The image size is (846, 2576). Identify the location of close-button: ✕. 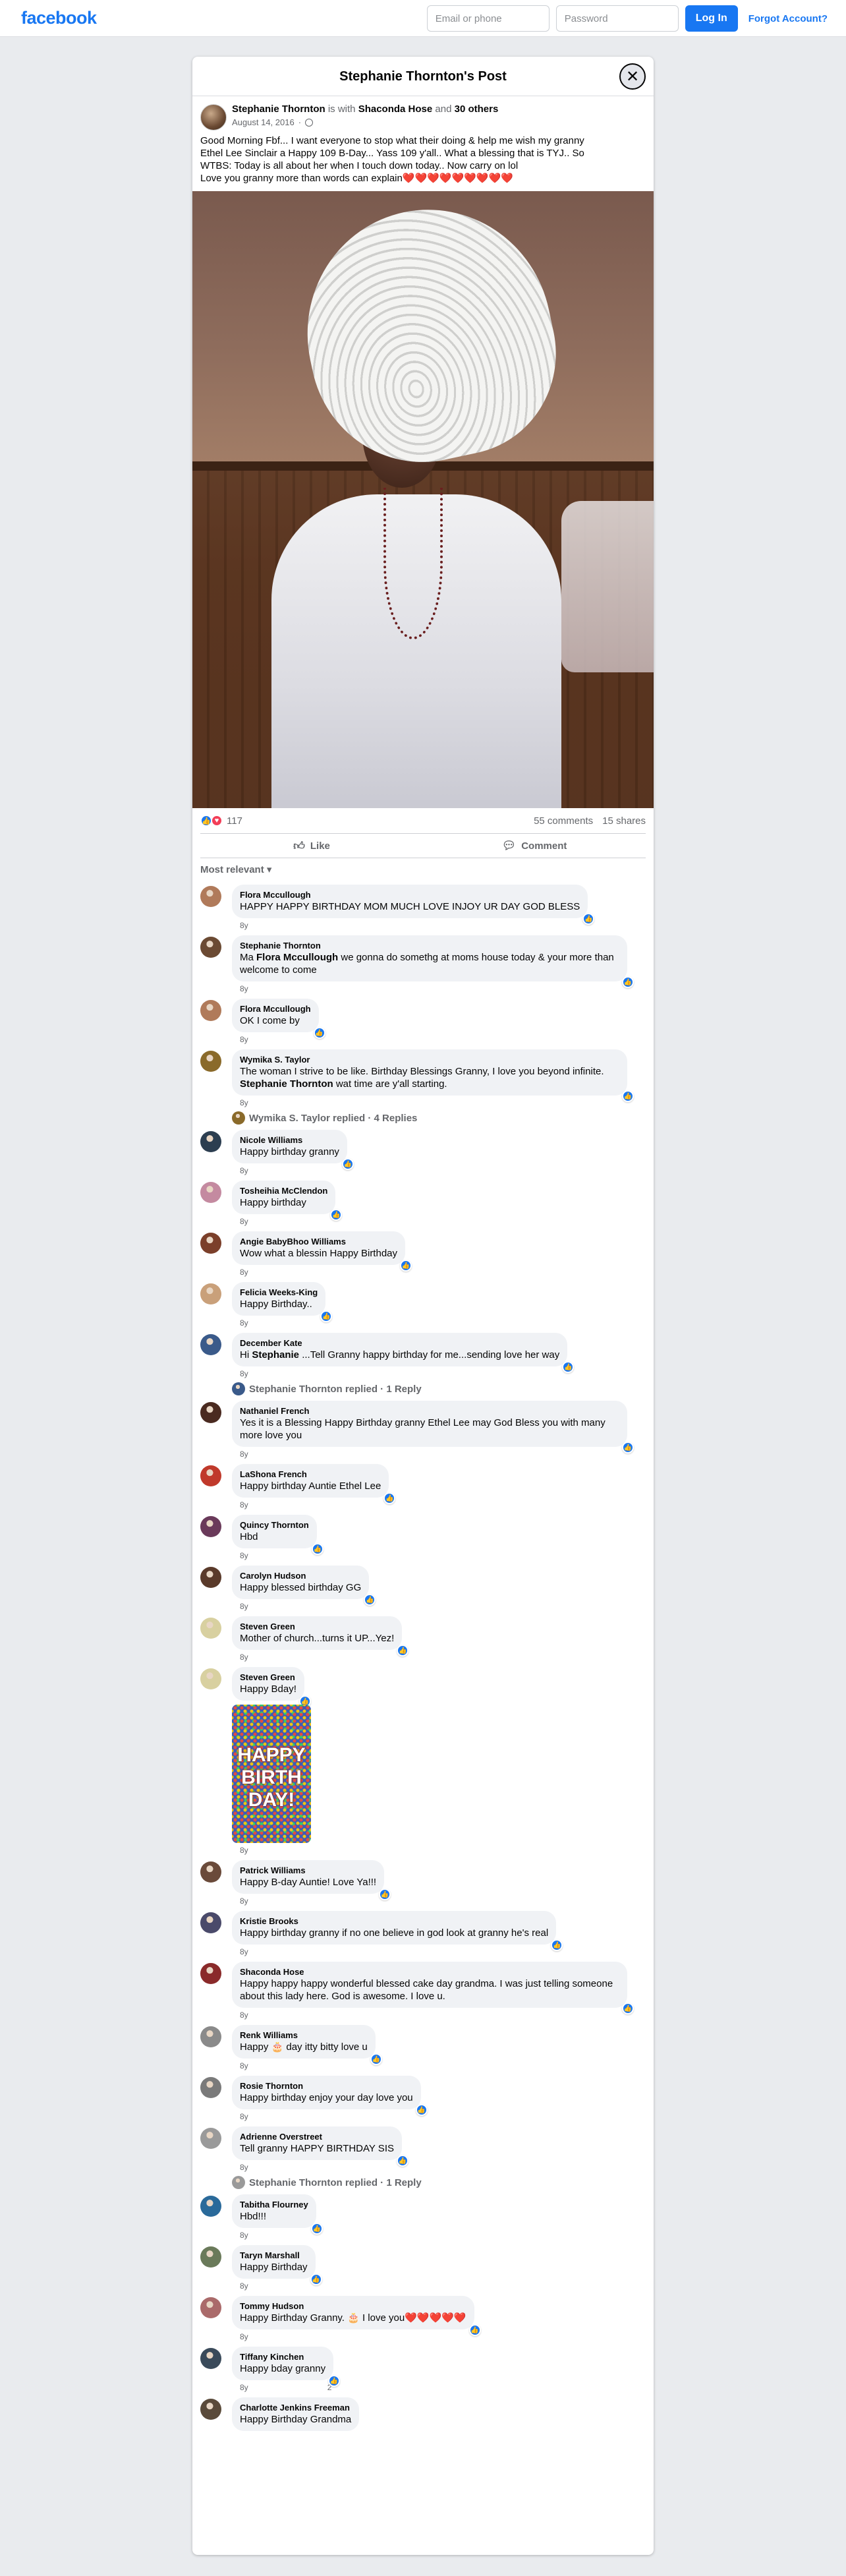
(632, 76).